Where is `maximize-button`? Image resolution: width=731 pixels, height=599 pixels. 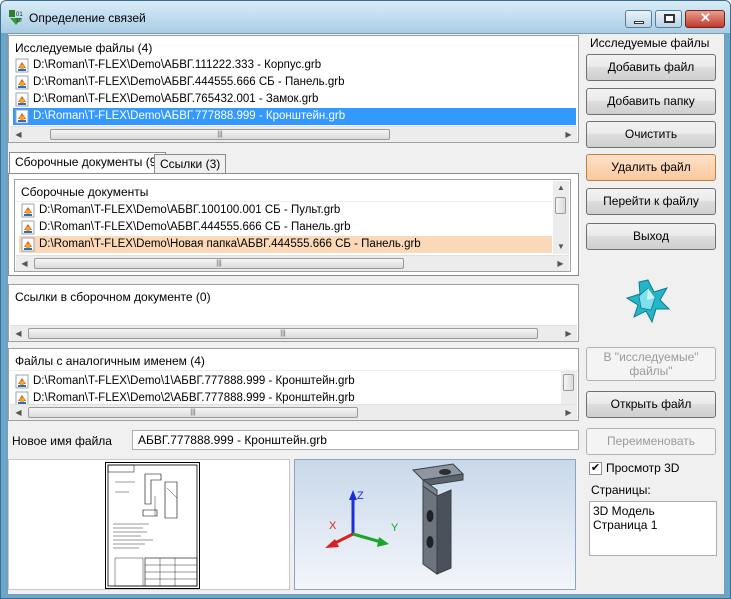 maximize-button is located at coordinates (668, 19).